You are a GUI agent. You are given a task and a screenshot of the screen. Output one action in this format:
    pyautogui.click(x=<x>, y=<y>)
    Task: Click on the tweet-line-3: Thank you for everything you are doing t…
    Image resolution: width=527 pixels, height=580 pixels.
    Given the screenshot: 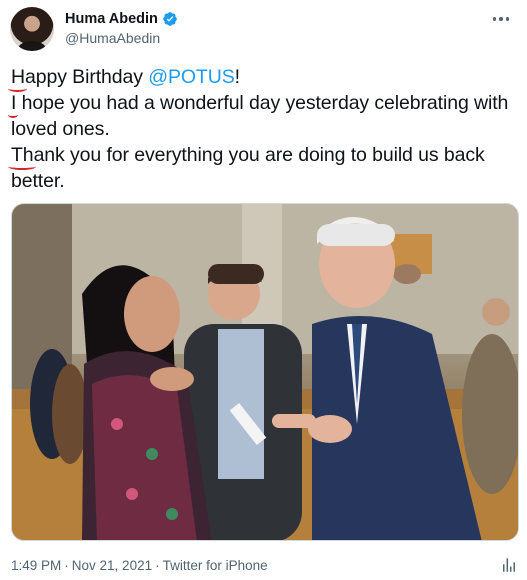 What is the action you would take?
    pyautogui.click(x=264, y=168)
    